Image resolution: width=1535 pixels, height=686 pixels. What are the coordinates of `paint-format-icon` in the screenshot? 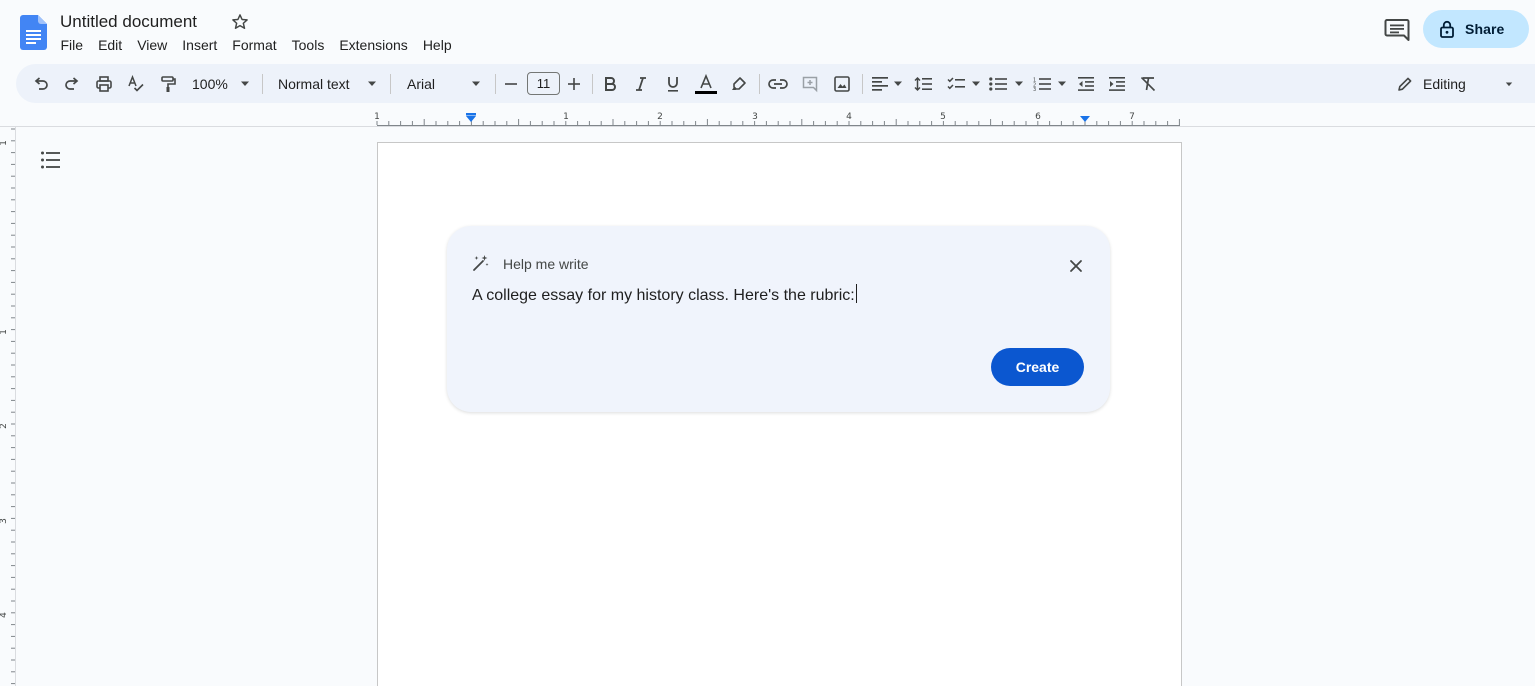 It's located at (168, 84).